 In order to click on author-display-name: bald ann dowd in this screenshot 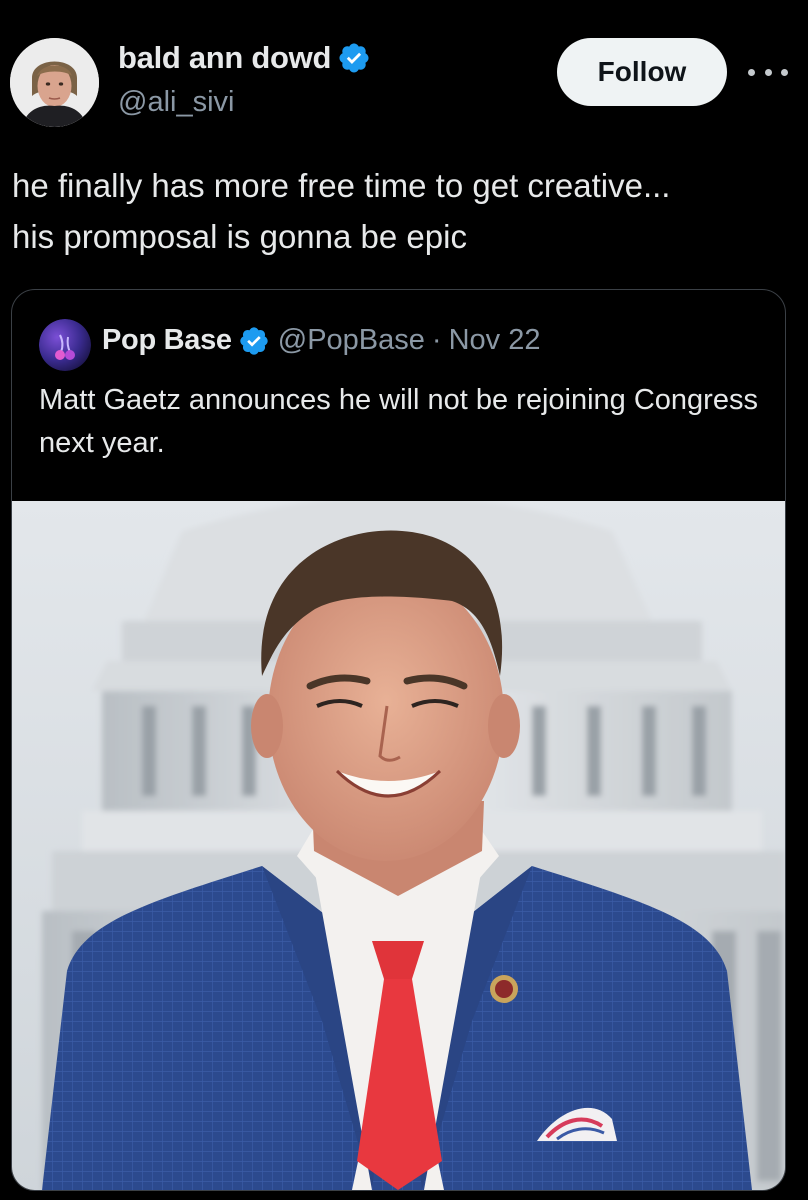, I will do `click(224, 58)`.